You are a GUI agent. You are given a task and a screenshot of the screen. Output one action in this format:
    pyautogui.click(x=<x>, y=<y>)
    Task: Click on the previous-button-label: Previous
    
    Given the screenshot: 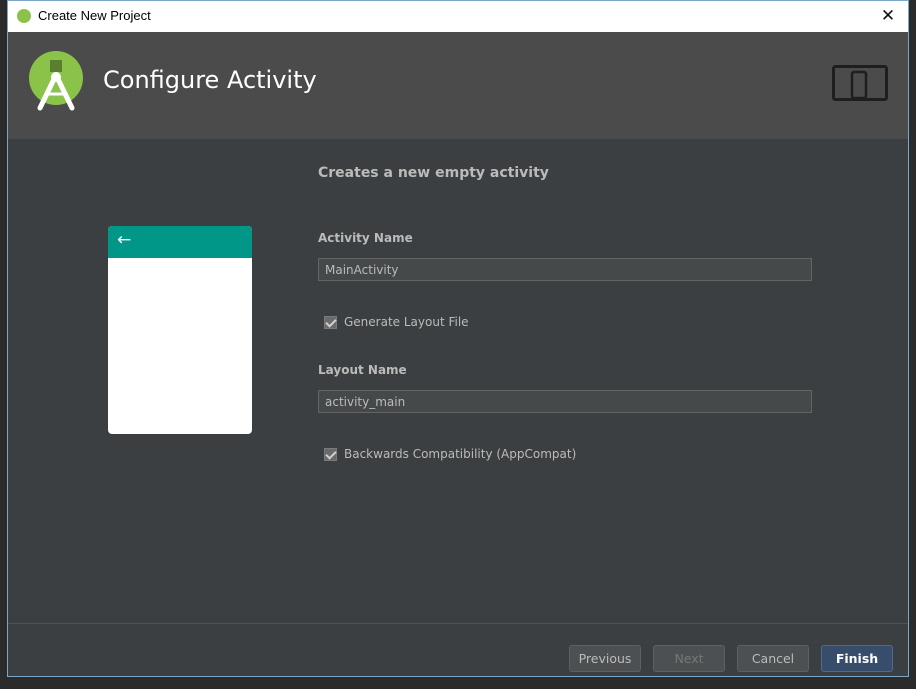 What is the action you would take?
    pyautogui.click(x=605, y=658)
    